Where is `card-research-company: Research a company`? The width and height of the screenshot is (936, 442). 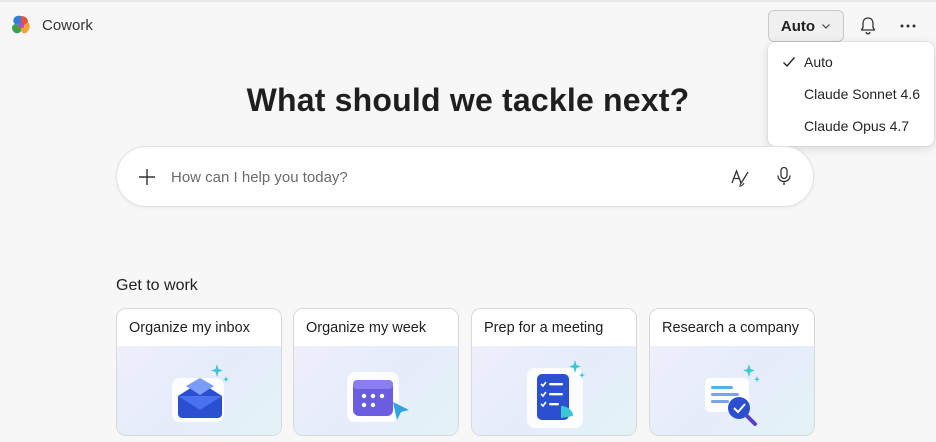 card-research-company: Research a company is located at coordinates (732, 372).